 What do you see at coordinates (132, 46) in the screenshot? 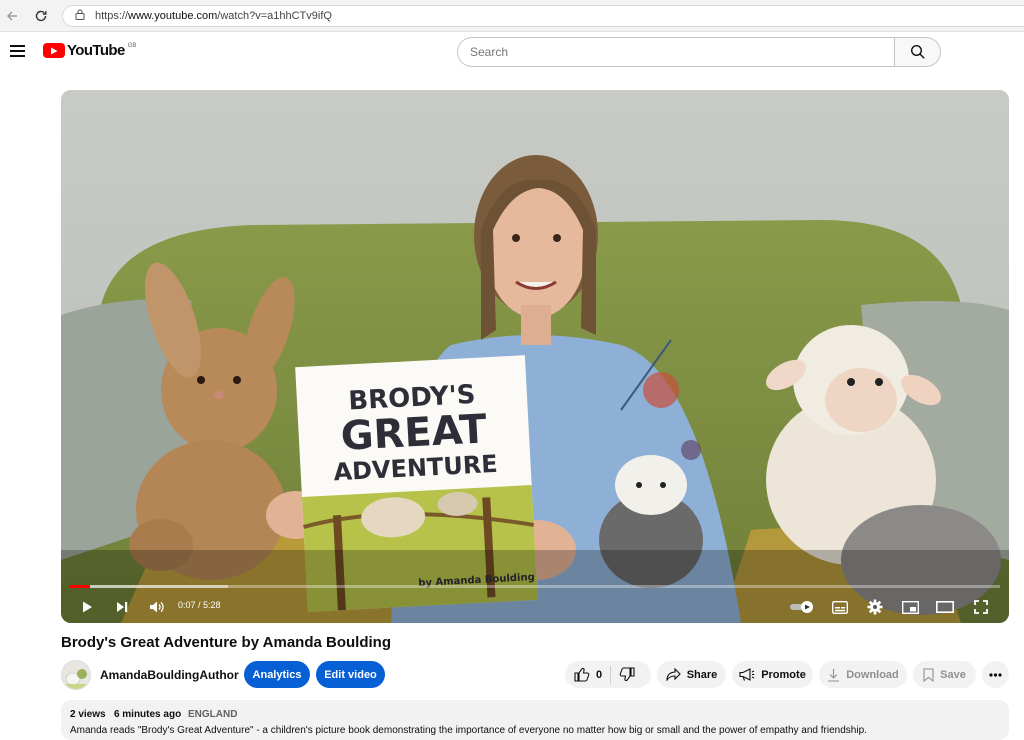
I see `region-code: GB` at bounding box center [132, 46].